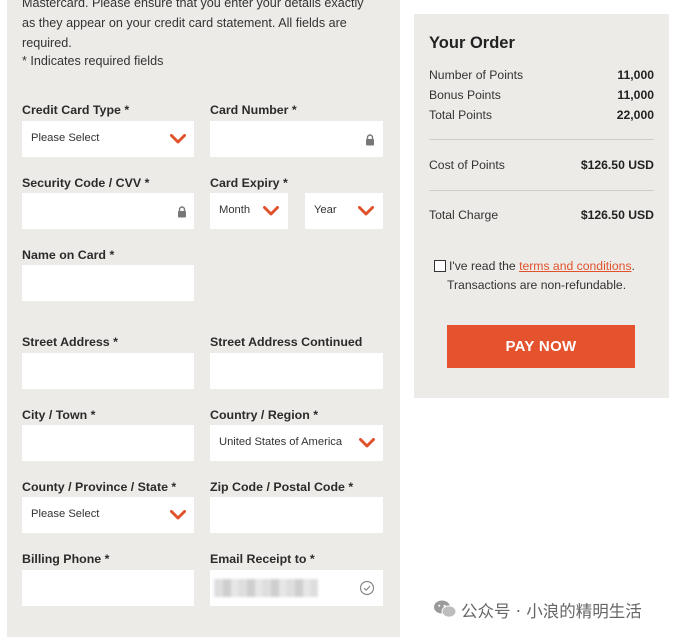 The image size is (700, 637). Describe the element at coordinates (464, 215) in the screenshot. I see `total-charge-label: Total Charge` at that location.